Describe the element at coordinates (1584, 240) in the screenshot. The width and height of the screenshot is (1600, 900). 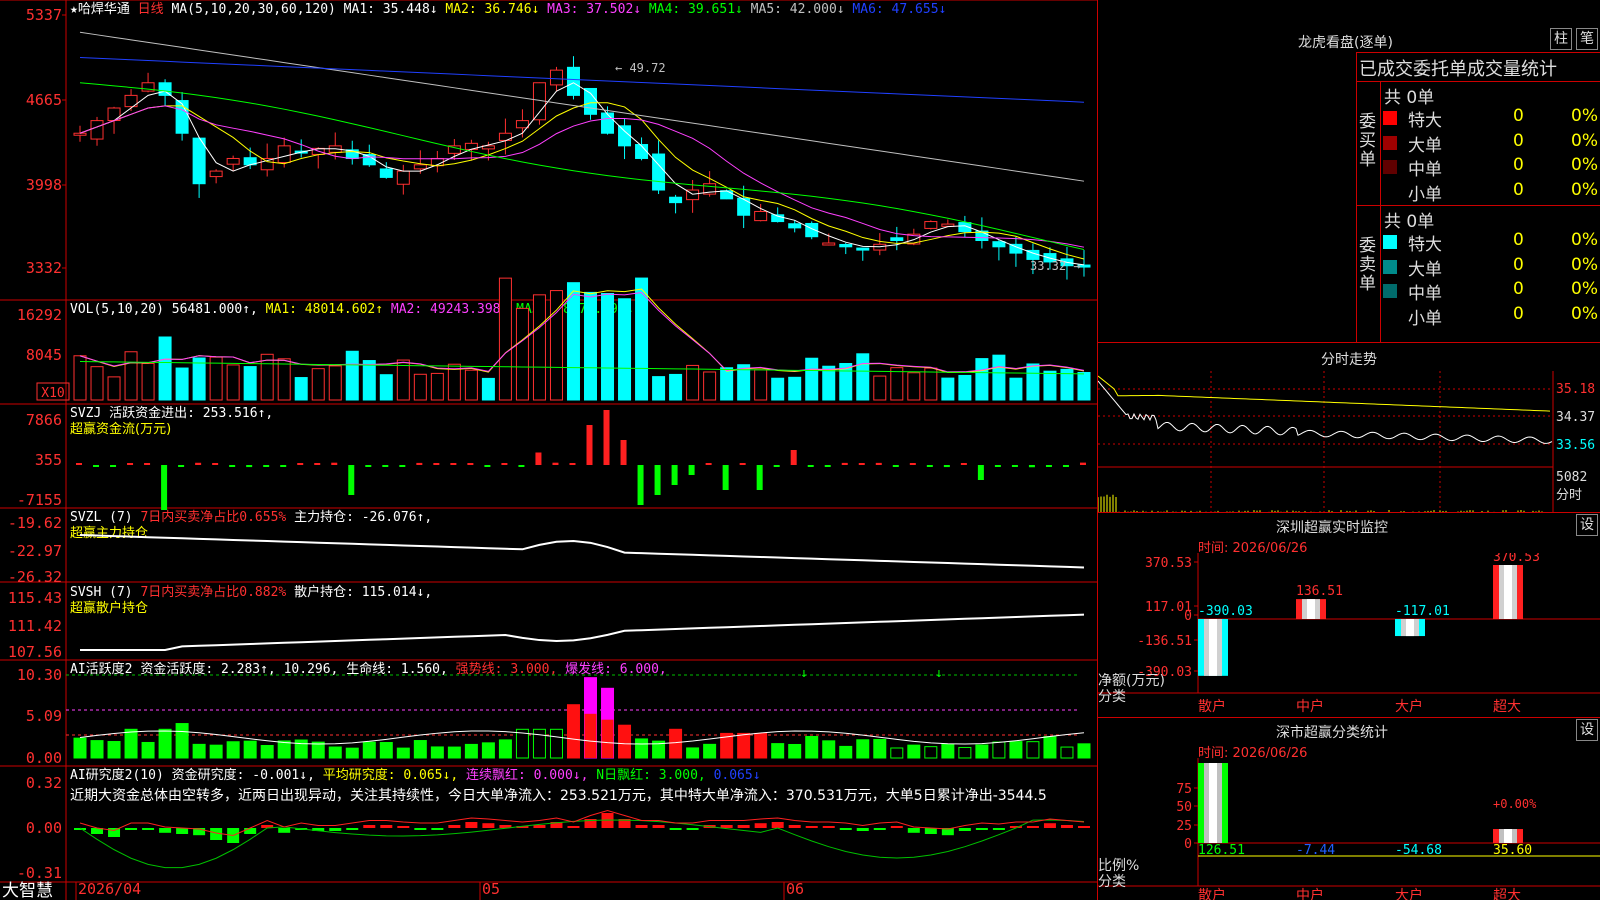
I see `order-percent: 0%` at that location.